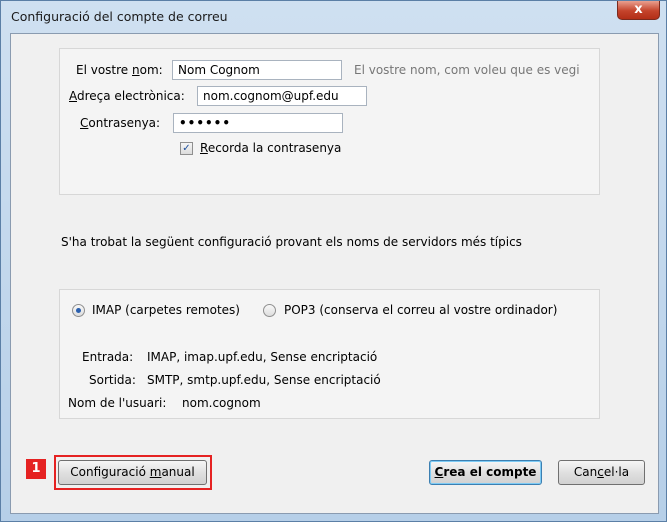 The image size is (667, 522). What do you see at coordinates (257, 70) in the screenshot?
I see `name-field: Nom Cognom` at bounding box center [257, 70].